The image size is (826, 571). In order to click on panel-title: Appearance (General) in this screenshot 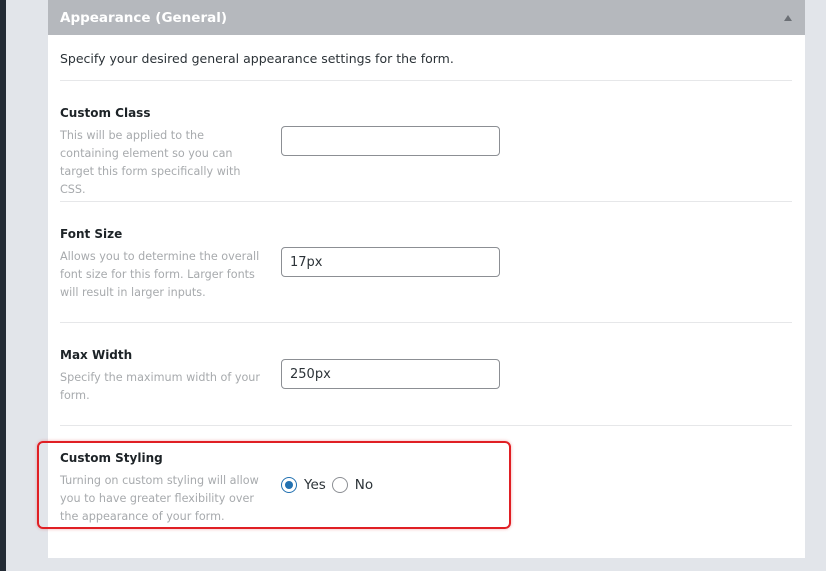, I will do `click(144, 17)`.